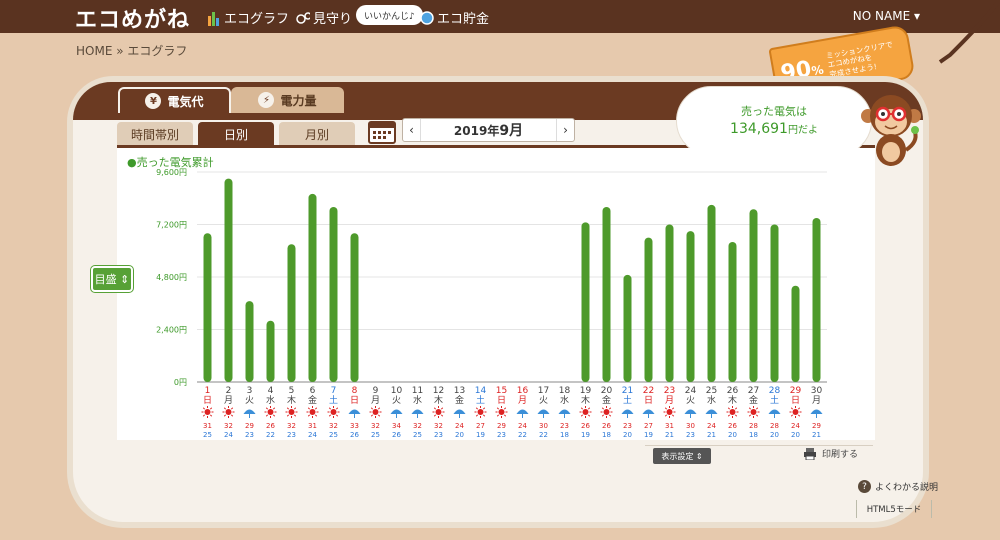  Describe the element at coordinates (810, 453) in the screenshot. I see `printer-icon` at that location.